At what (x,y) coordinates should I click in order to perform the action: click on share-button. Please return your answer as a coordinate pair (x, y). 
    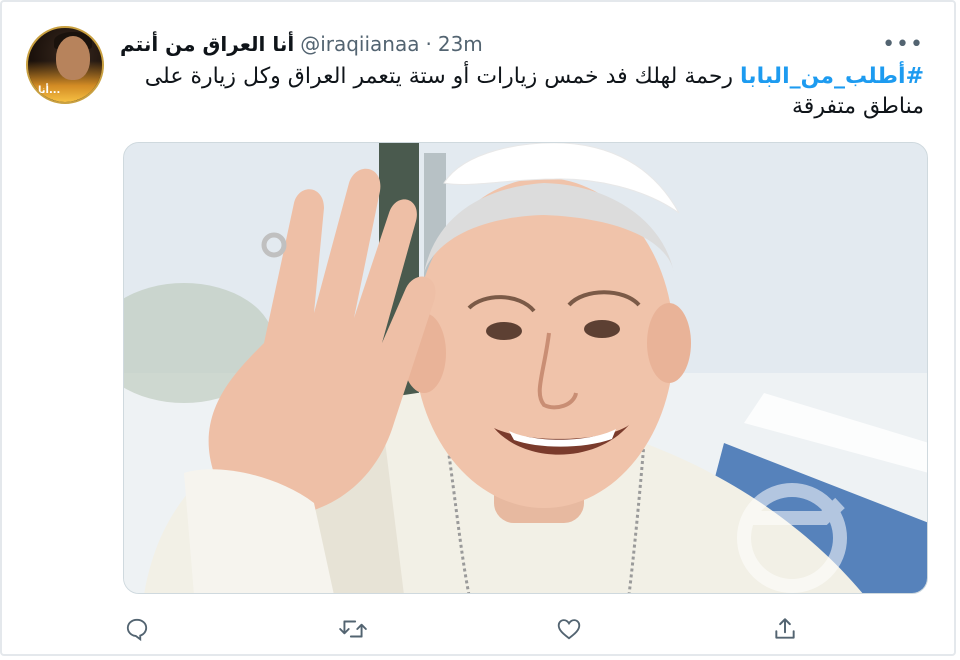
    Looking at the image, I should click on (785, 629).